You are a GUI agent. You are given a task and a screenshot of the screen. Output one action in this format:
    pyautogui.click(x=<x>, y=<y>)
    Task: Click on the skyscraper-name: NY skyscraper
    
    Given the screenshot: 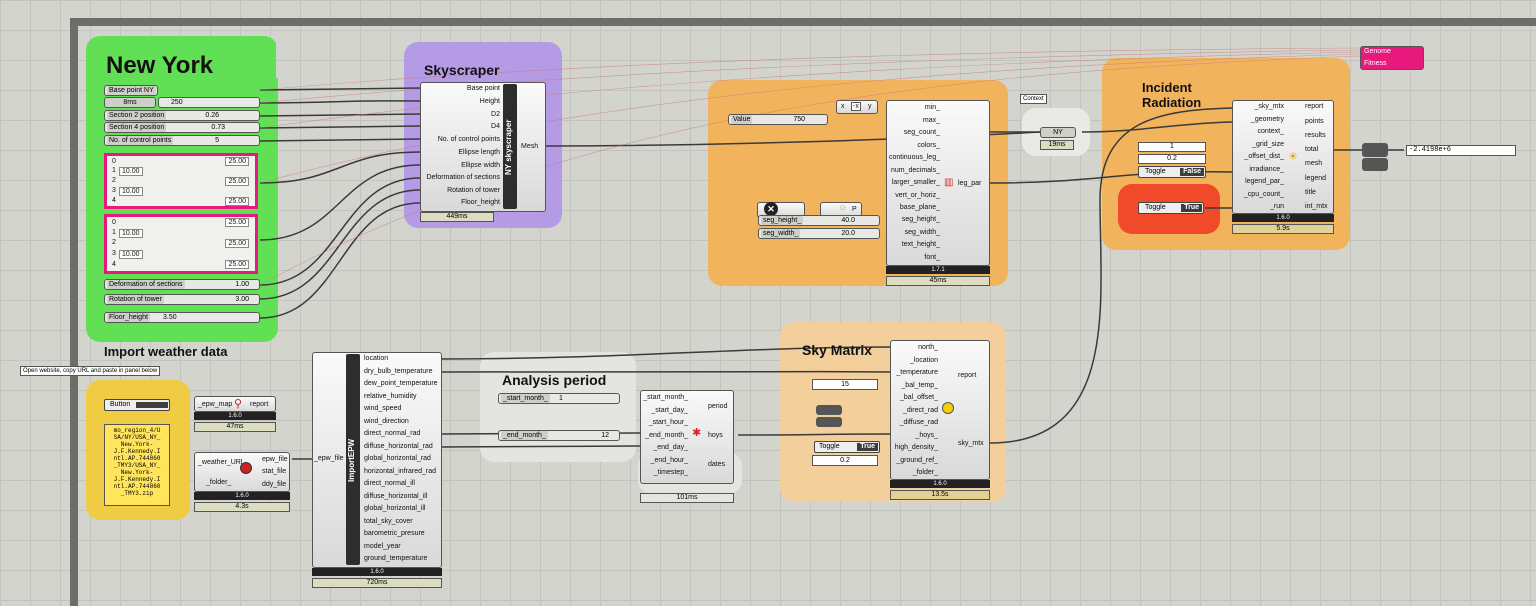 What is the action you would take?
    pyautogui.click(x=508, y=147)
    